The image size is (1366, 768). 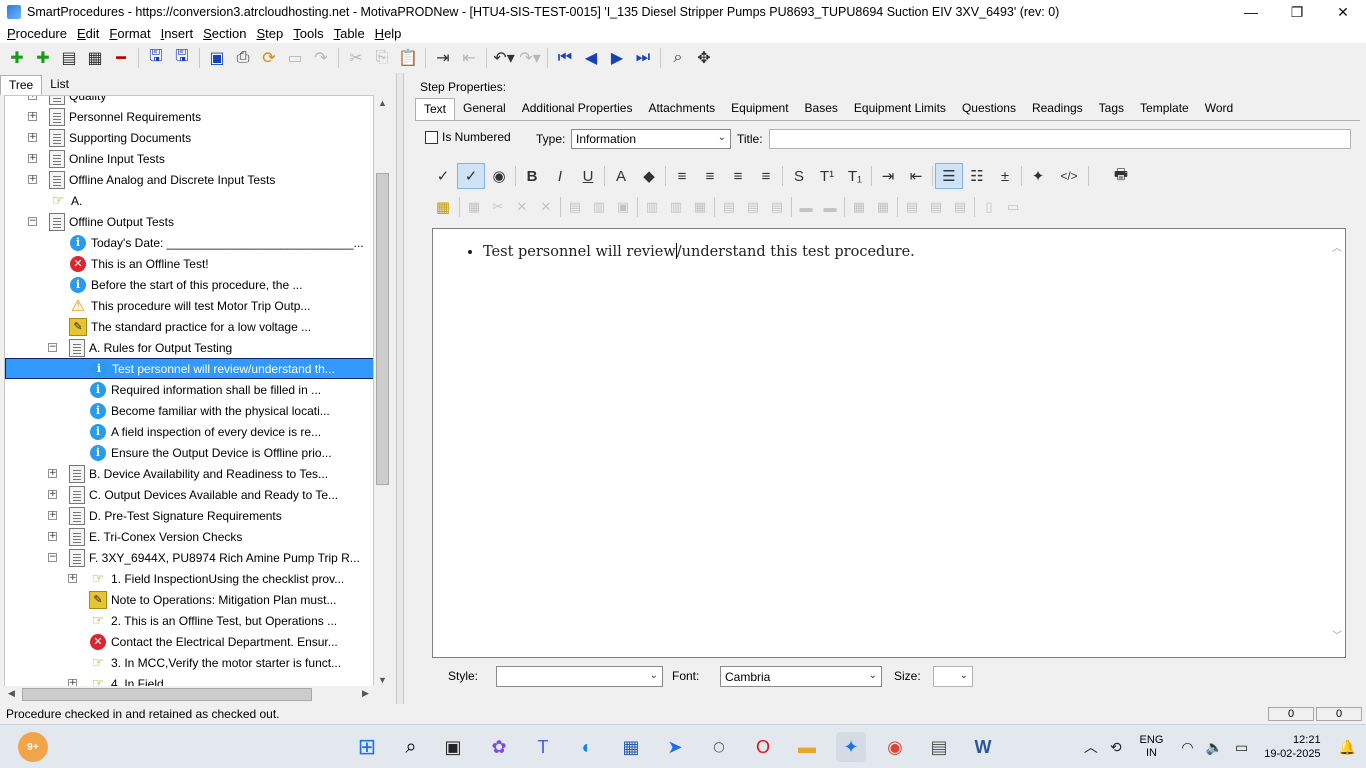 What do you see at coordinates (443, 58) in the screenshot?
I see `indent-step-icon: ⇥` at bounding box center [443, 58].